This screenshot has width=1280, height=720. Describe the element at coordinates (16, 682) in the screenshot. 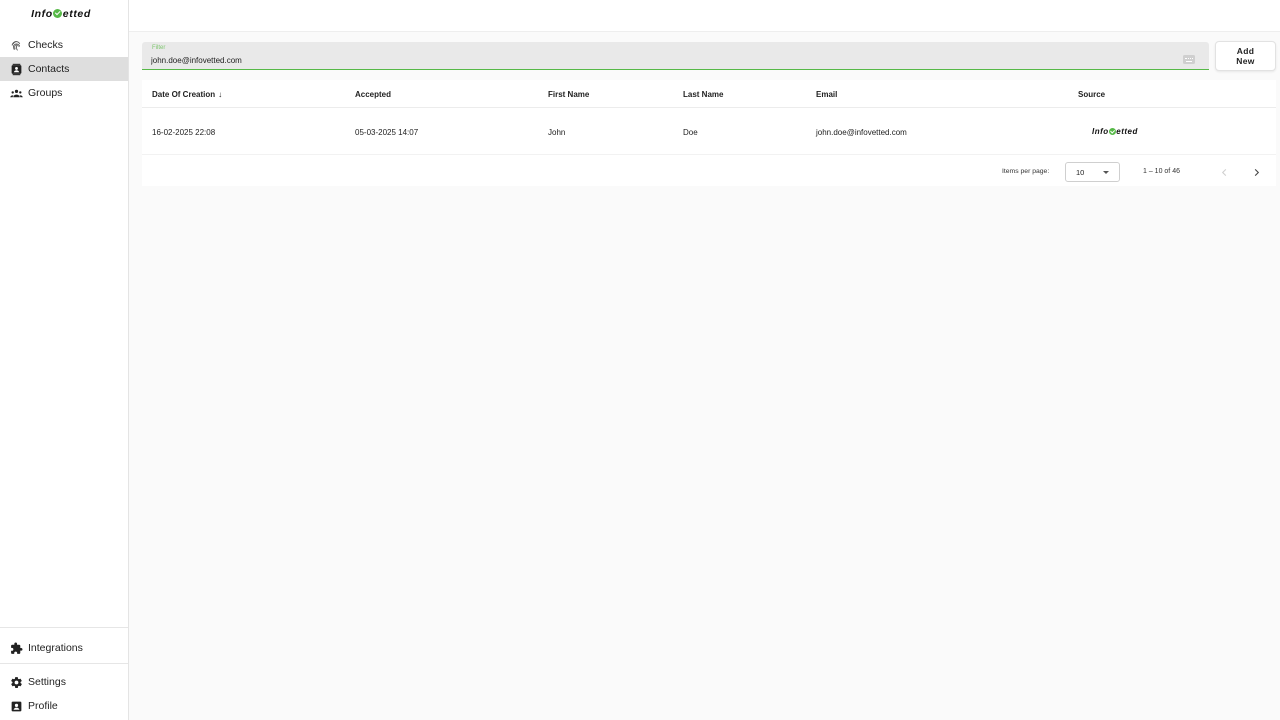

I see `gear-icon` at that location.